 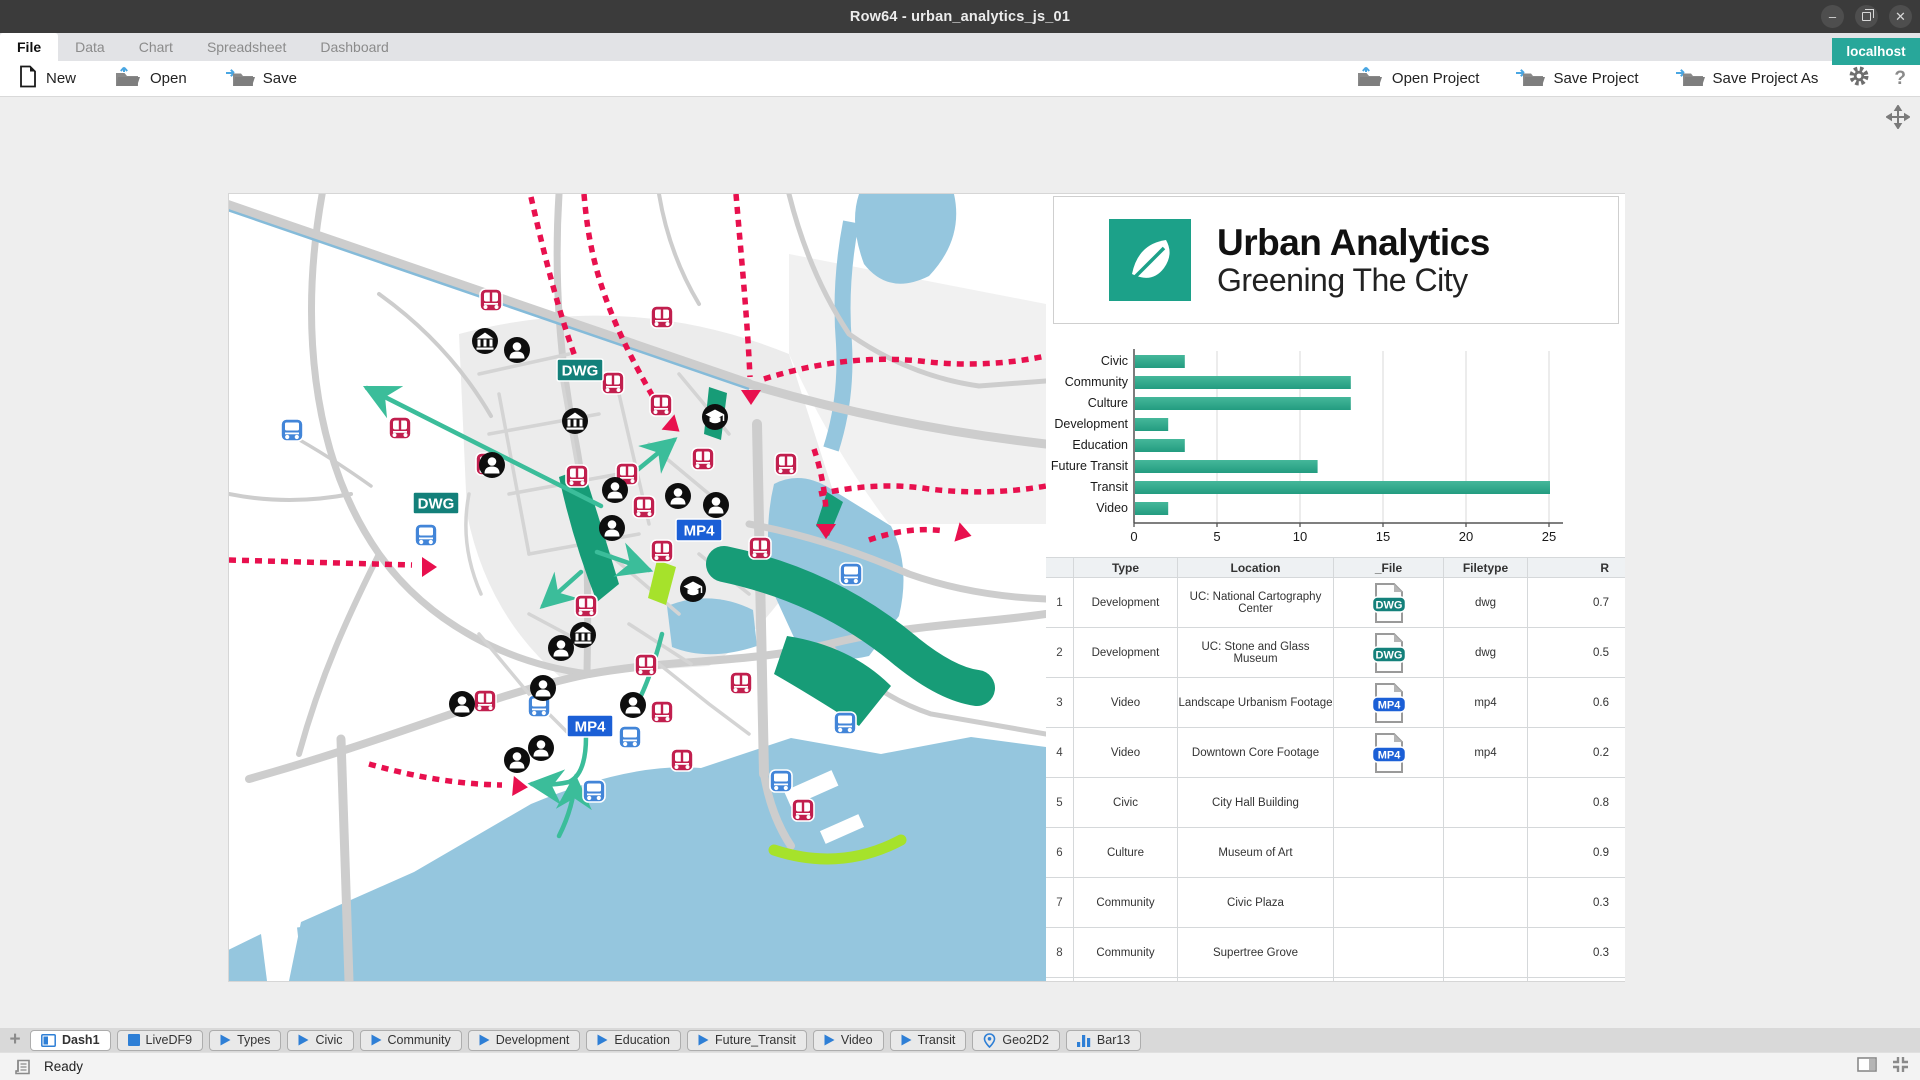 What do you see at coordinates (1832, 16) in the screenshot?
I see `minimize-button: –` at bounding box center [1832, 16].